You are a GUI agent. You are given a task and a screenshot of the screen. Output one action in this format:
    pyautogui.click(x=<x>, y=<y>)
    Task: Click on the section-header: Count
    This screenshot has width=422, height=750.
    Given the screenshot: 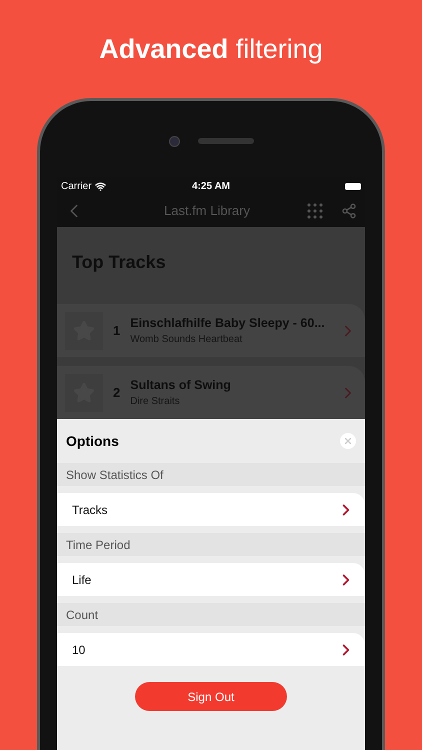 What is the action you would take?
    pyautogui.click(x=211, y=614)
    